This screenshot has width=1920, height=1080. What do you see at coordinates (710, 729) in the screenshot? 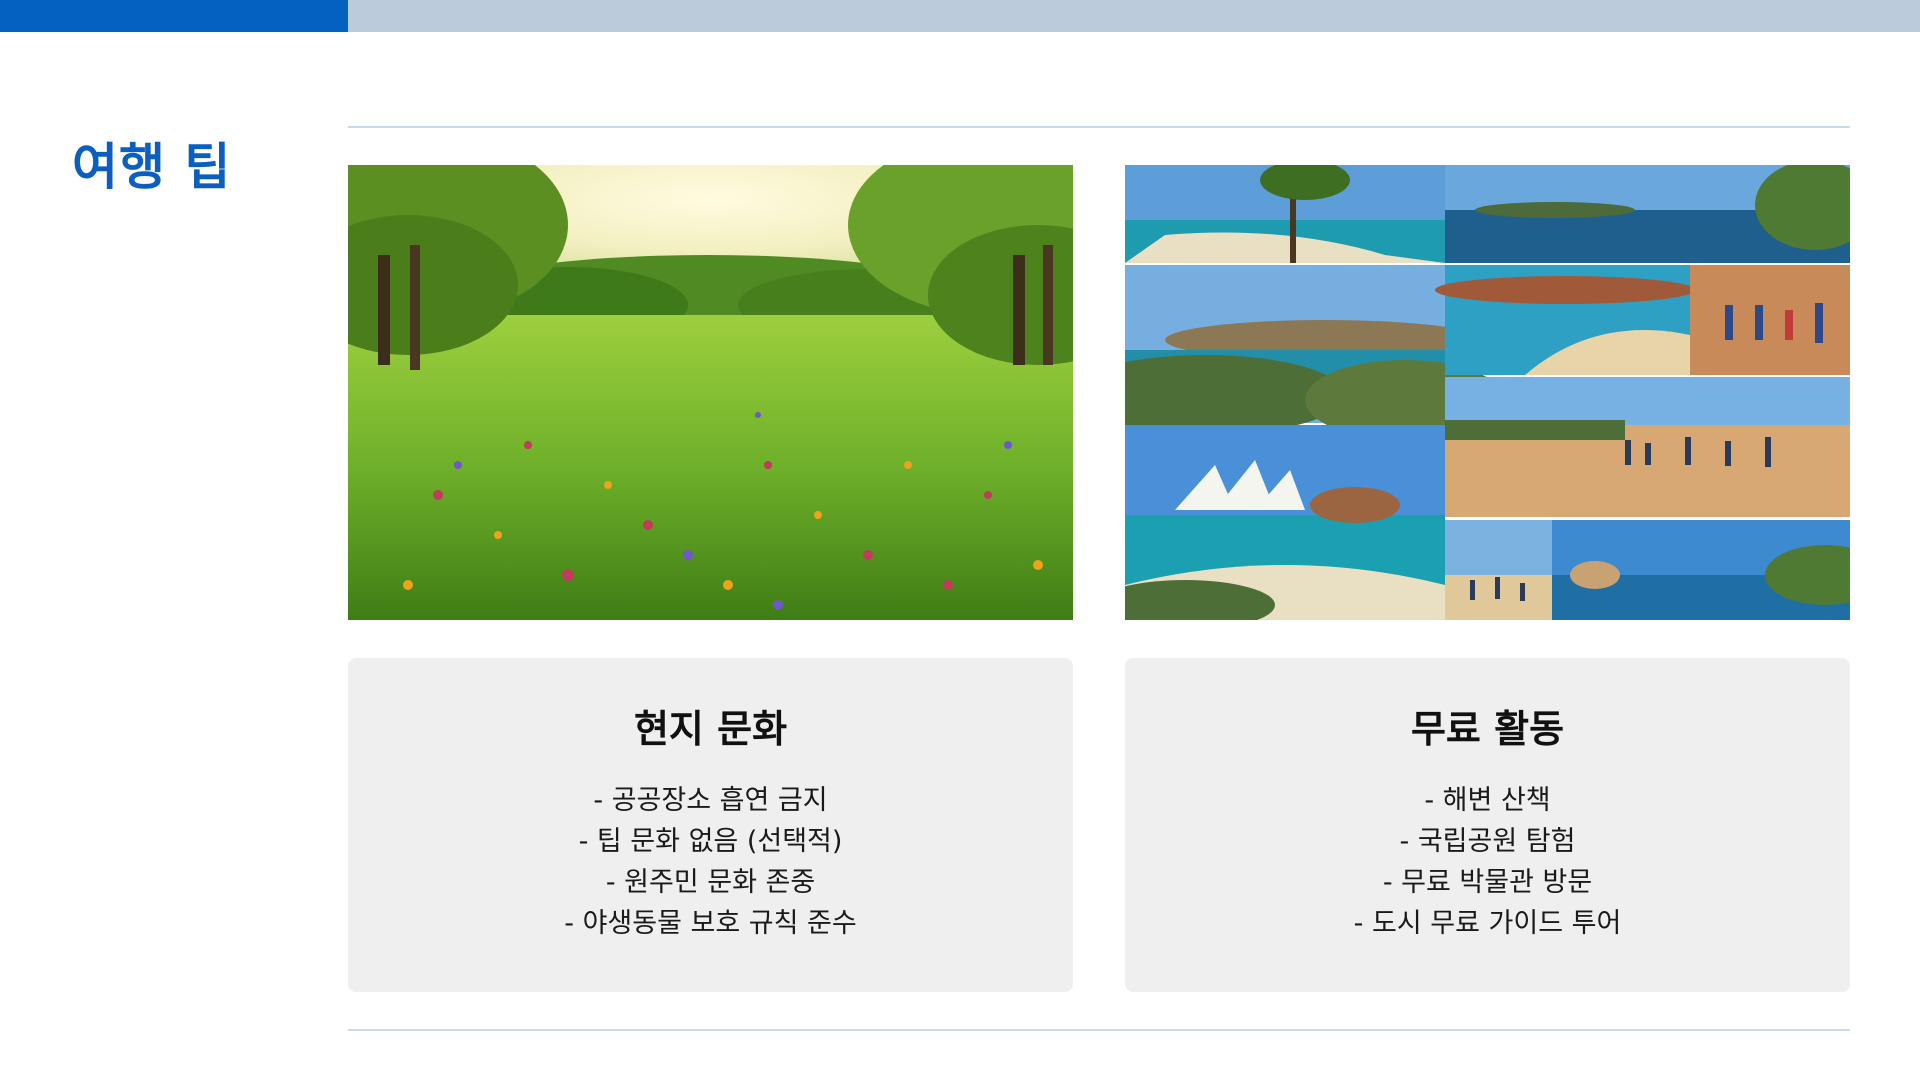
I see `card-title: 현지 문화` at bounding box center [710, 729].